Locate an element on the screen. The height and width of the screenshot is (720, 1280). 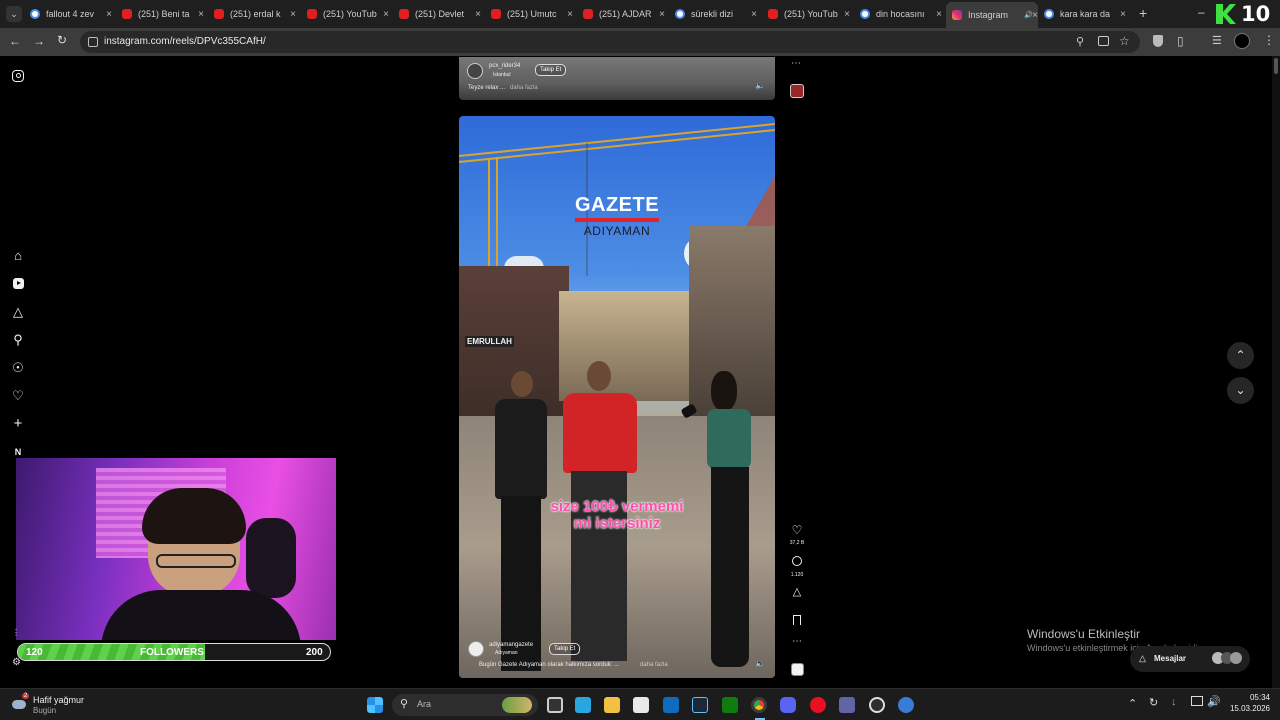
extensions-icon: ▯ is located at coordinates (1180, 41).